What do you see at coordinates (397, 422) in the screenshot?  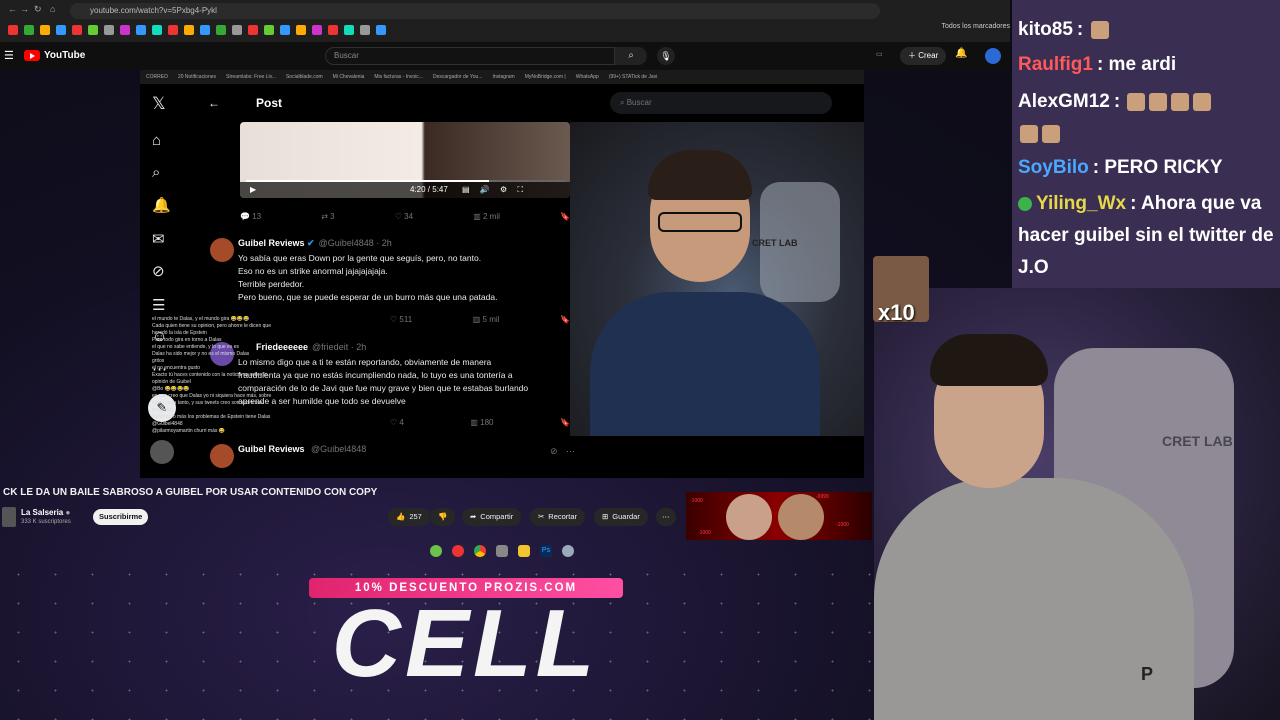 I see `like-count: ♡ 4` at bounding box center [397, 422].